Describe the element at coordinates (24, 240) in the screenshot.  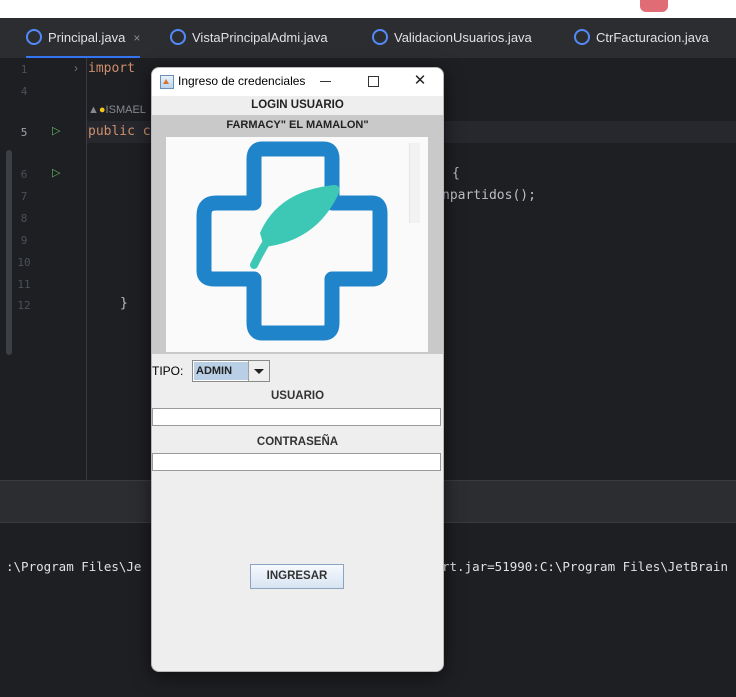
I see `line-number: 9` at that location.